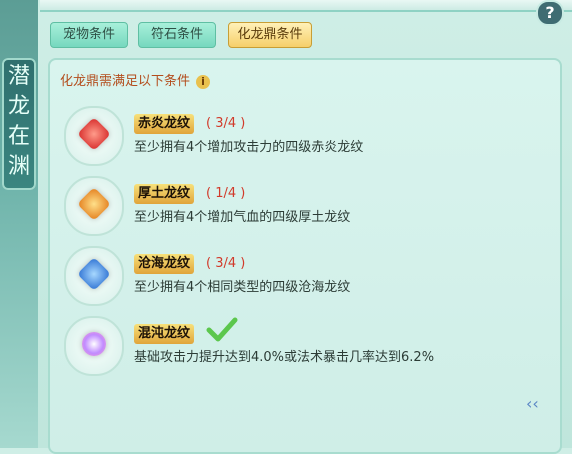 The image size is (572, 454). What do you see at coordinates (532, 403) in the screenshot?
I see `scroll-arrows-icon: ‹‹` at bounding box center [532, 403].